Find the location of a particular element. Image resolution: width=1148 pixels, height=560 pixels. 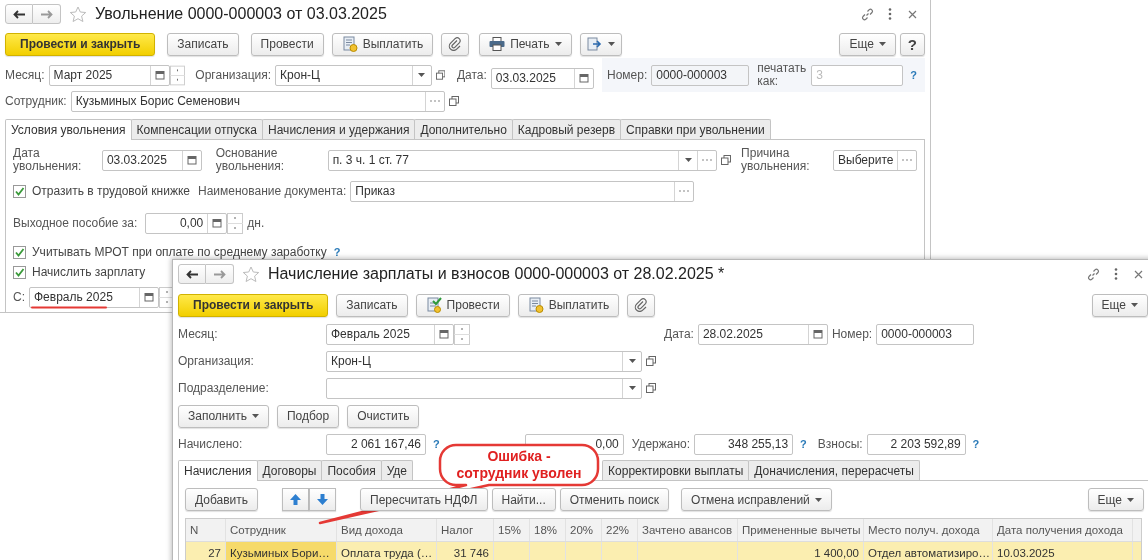

field-label: Взносы: is located at coordinates (840, 444).